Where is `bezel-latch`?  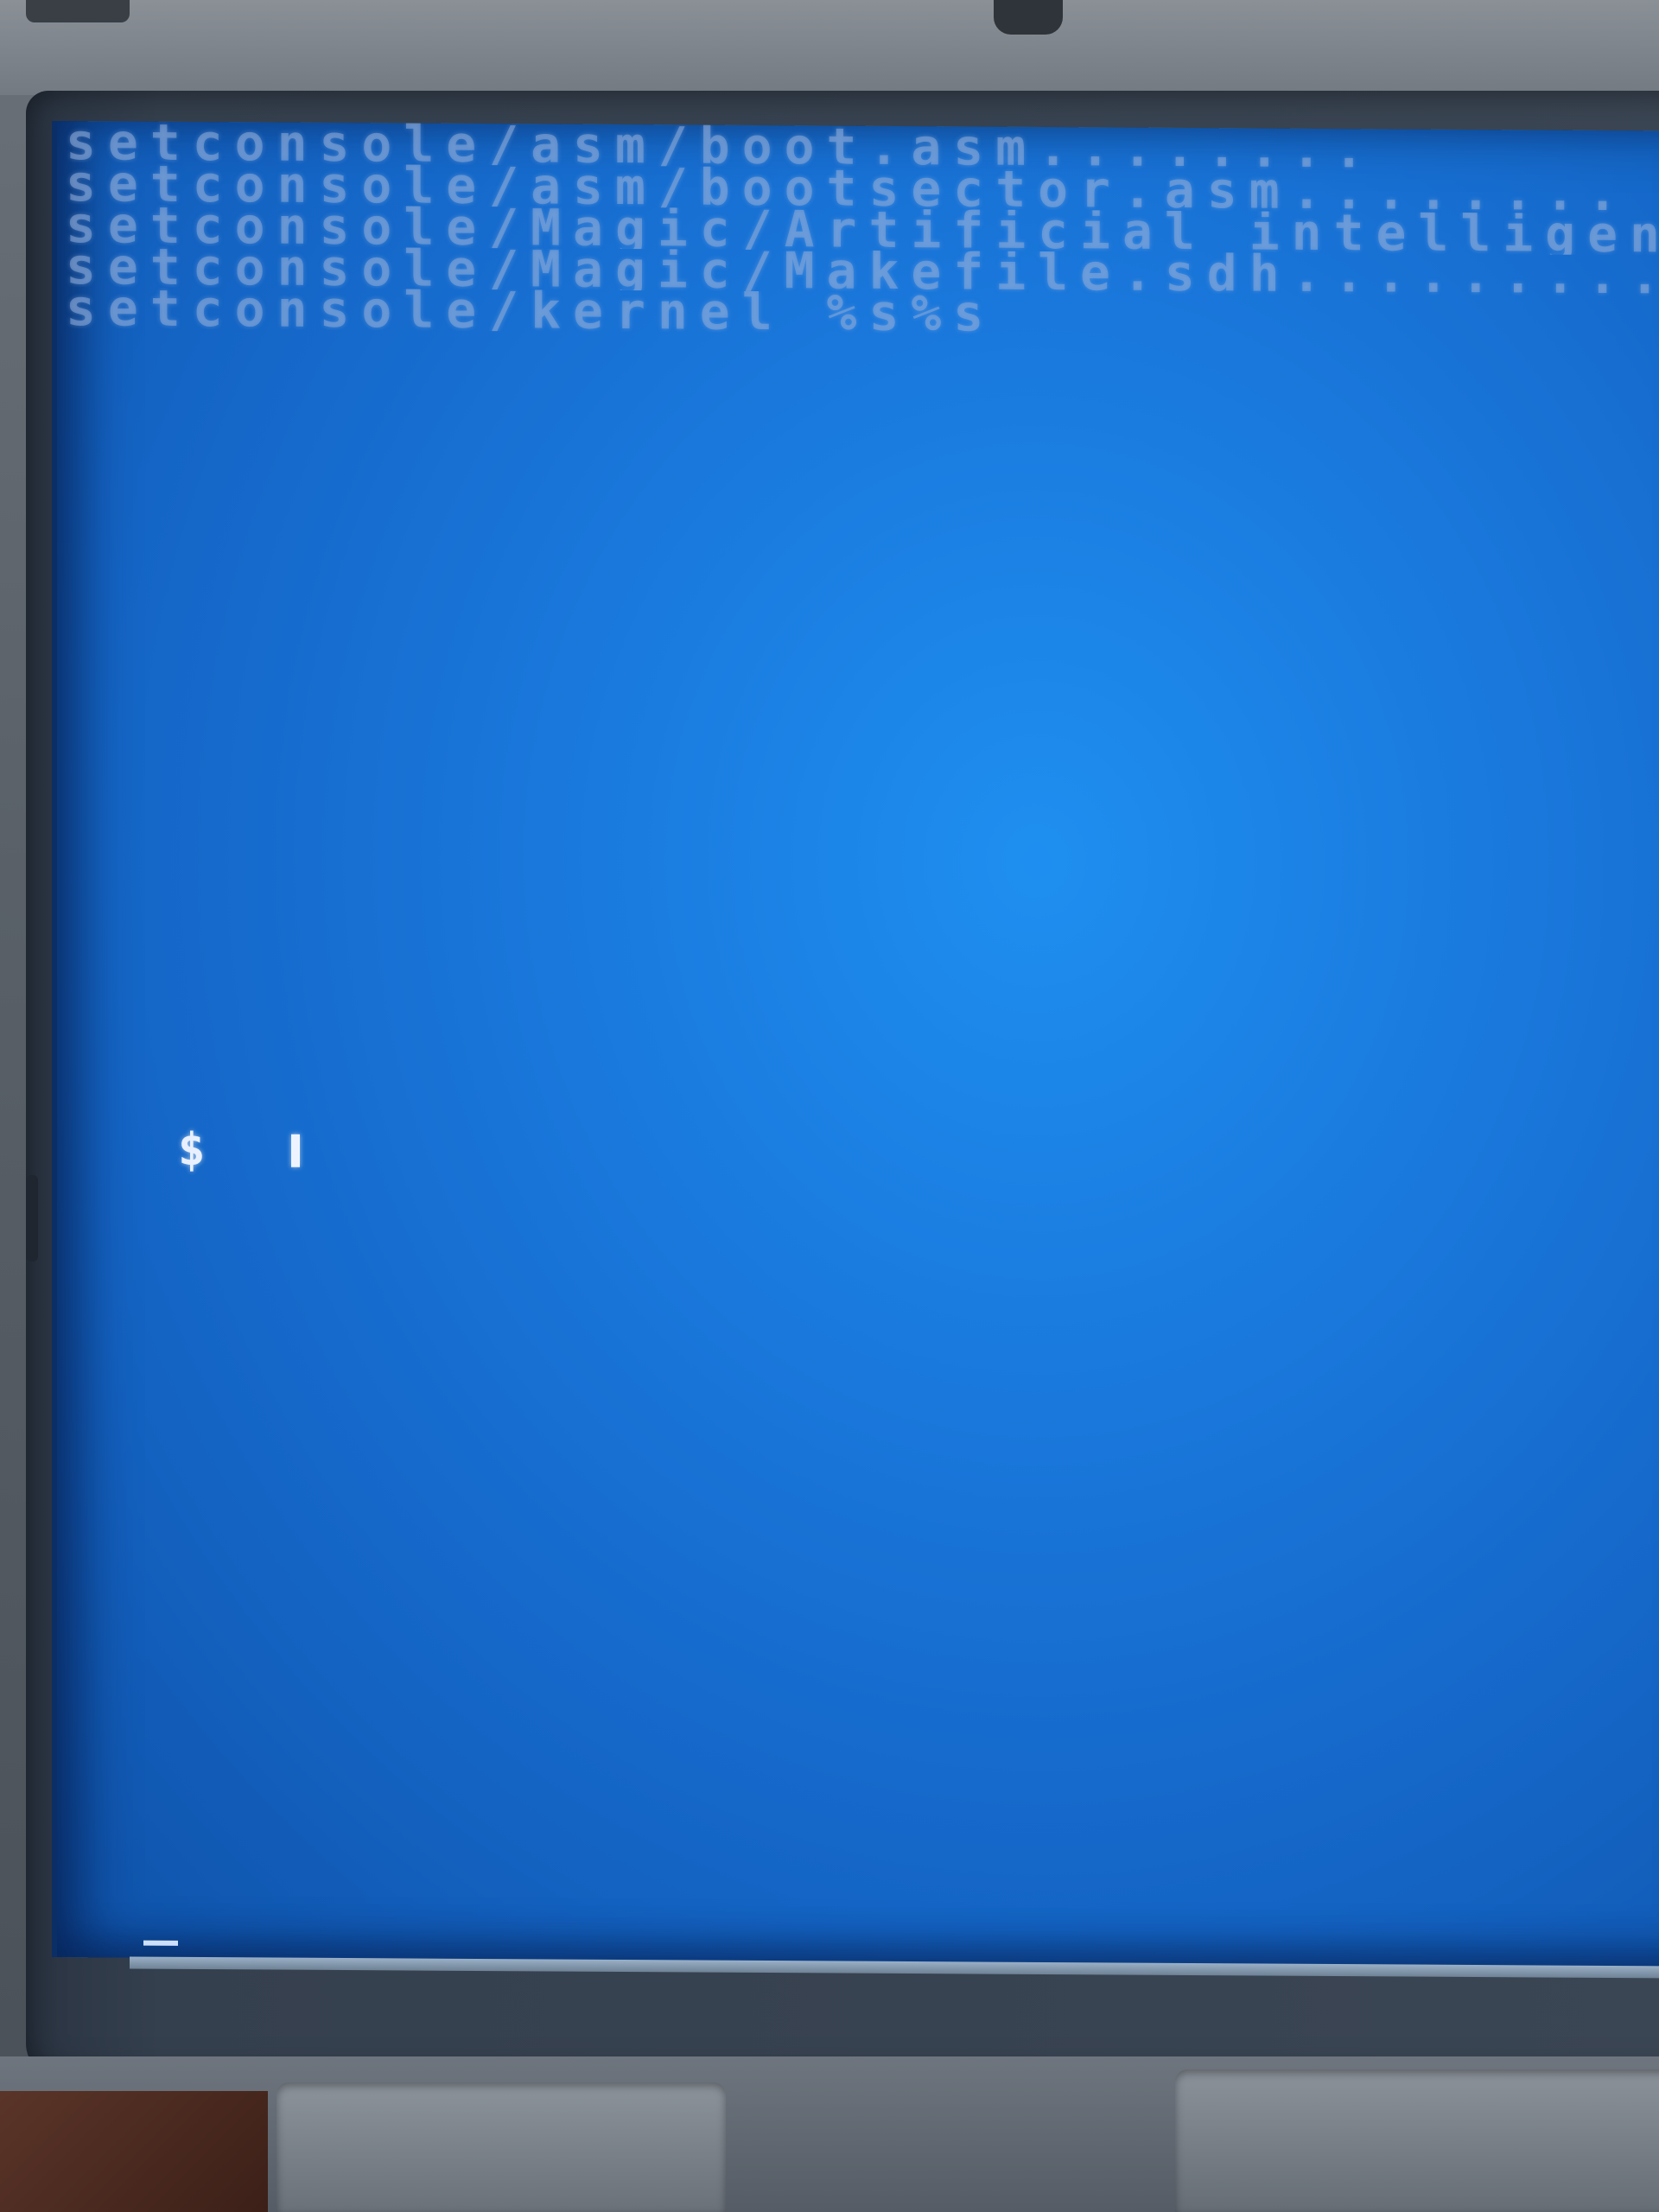
bezel-latch is located at coordinates (32, 1218).